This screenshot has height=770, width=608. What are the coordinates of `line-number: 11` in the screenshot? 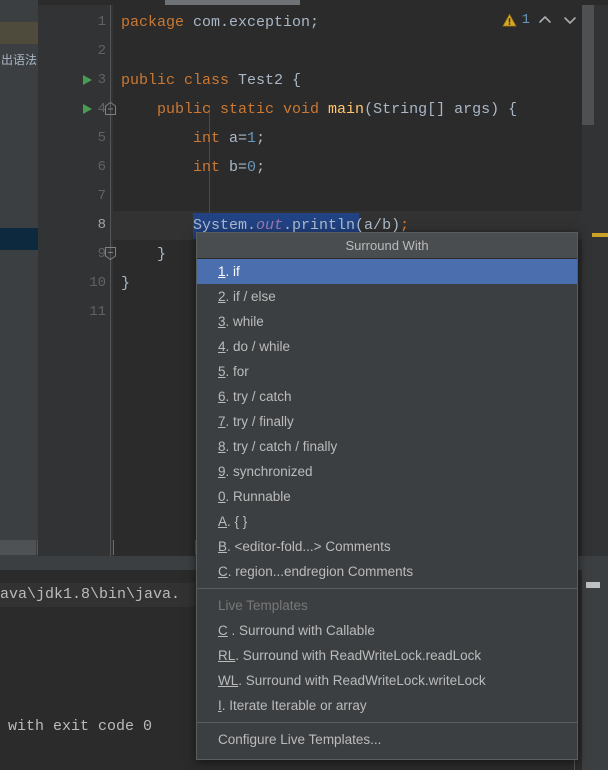 It's located at (97, 312).